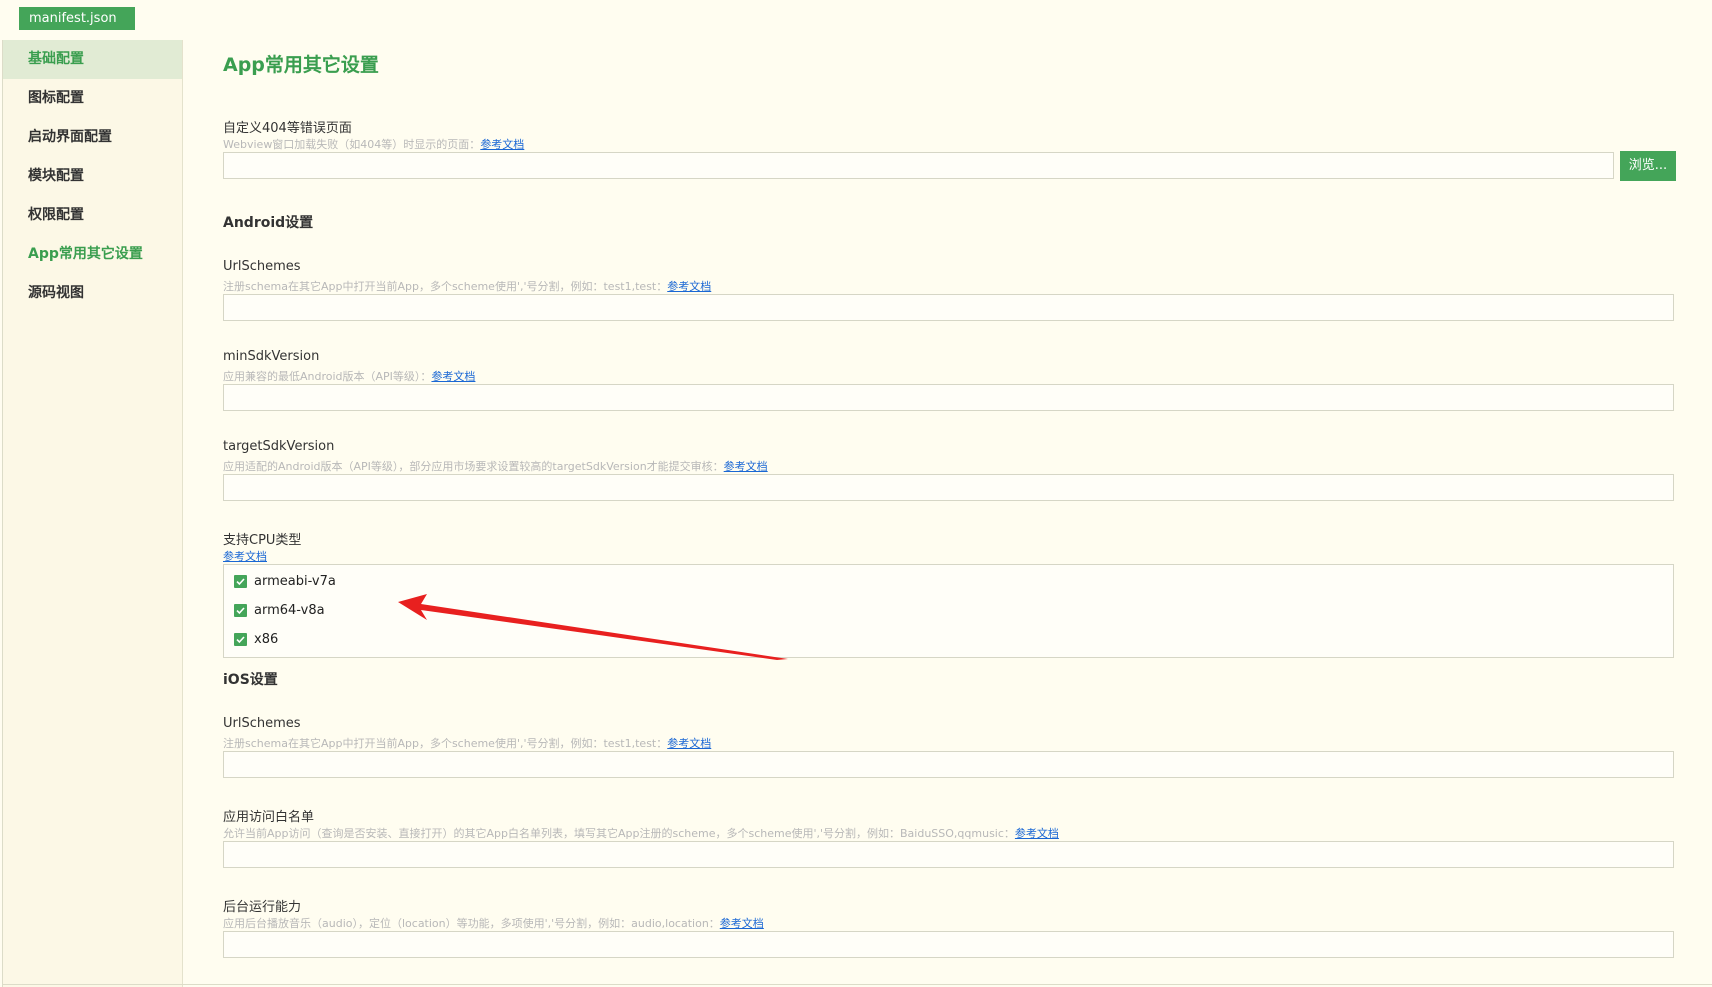 This screenshot has height=987, width=1712. What do you see at coordinates (271, 356) in the screenshot?
I see `min-sdk-label: minSdkVersion` at bounding box center [271, 356].